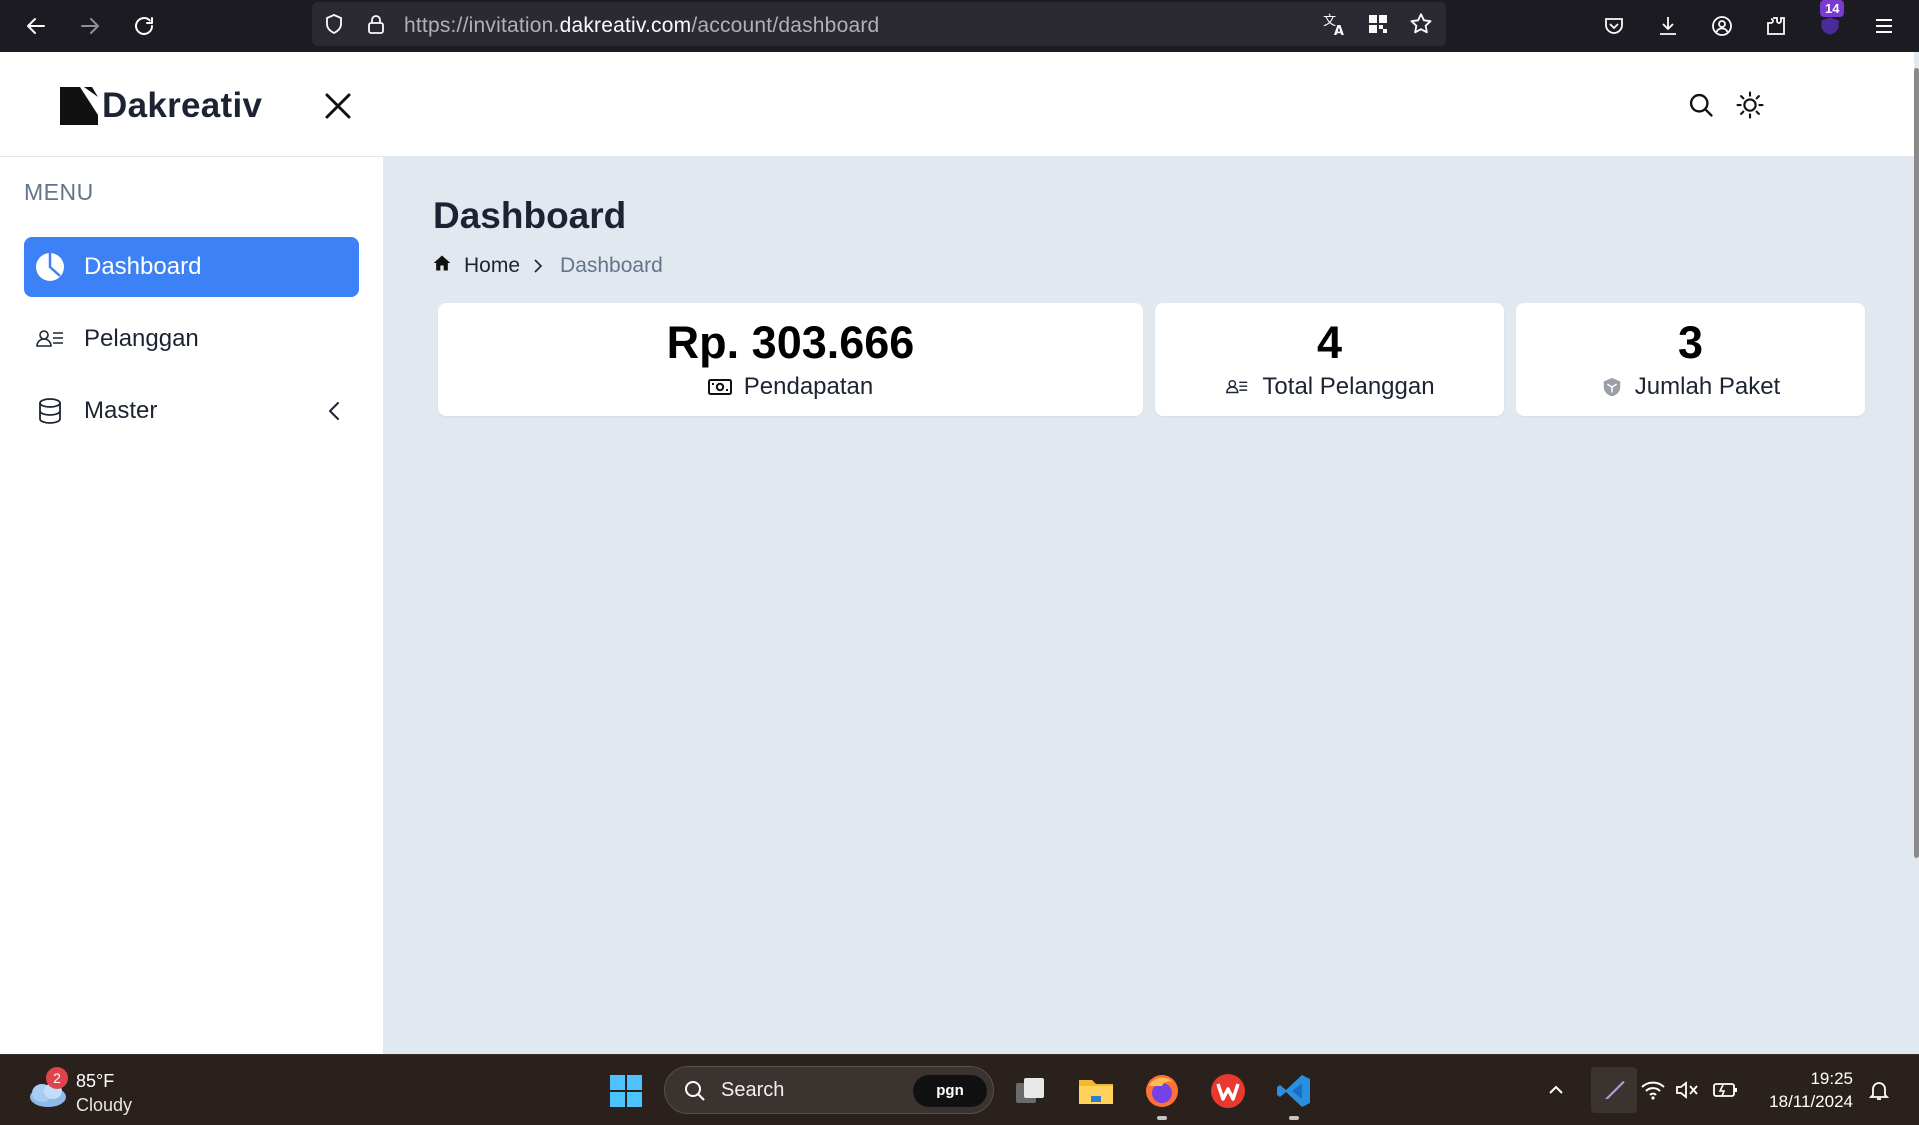 This screenshot has width=1919, height=1125. I want to click on svg-text: A, so click(1339, 30).